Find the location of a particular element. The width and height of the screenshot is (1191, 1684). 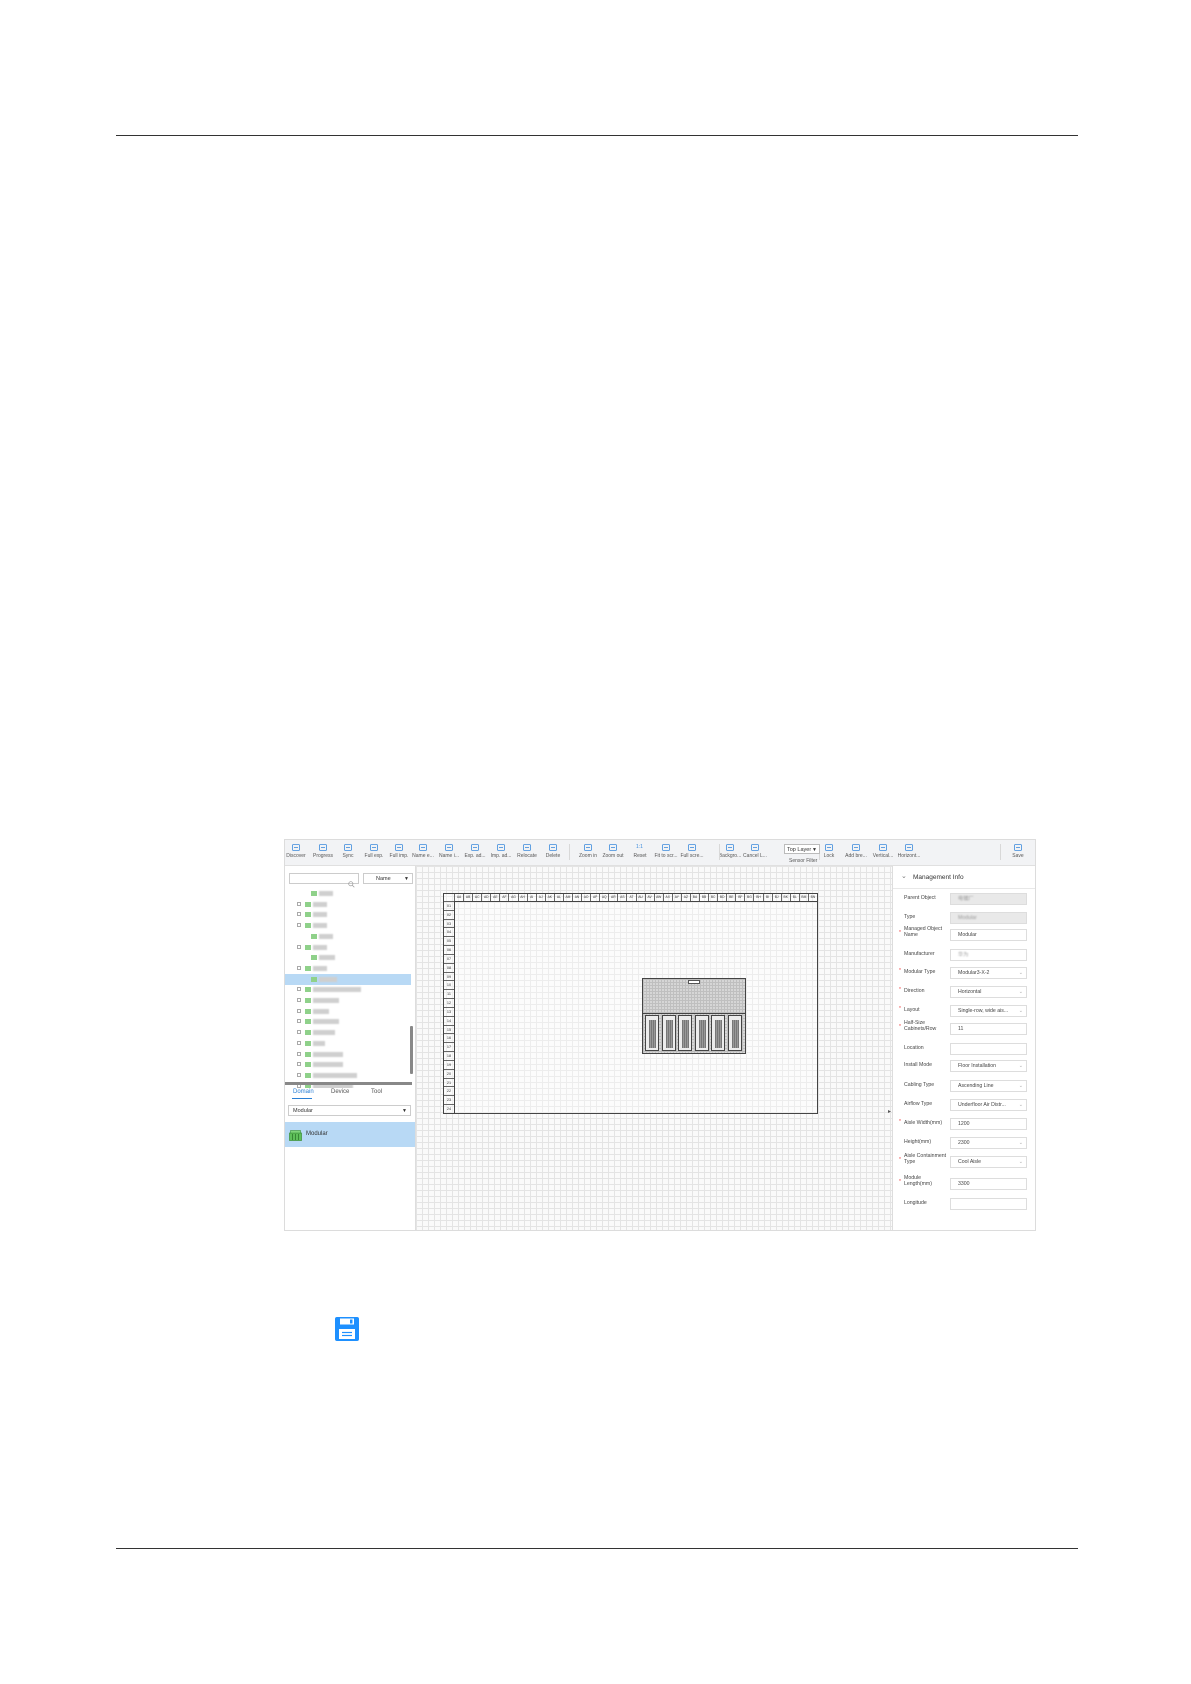

property-field: Modular is located at coordinates (988, 935).